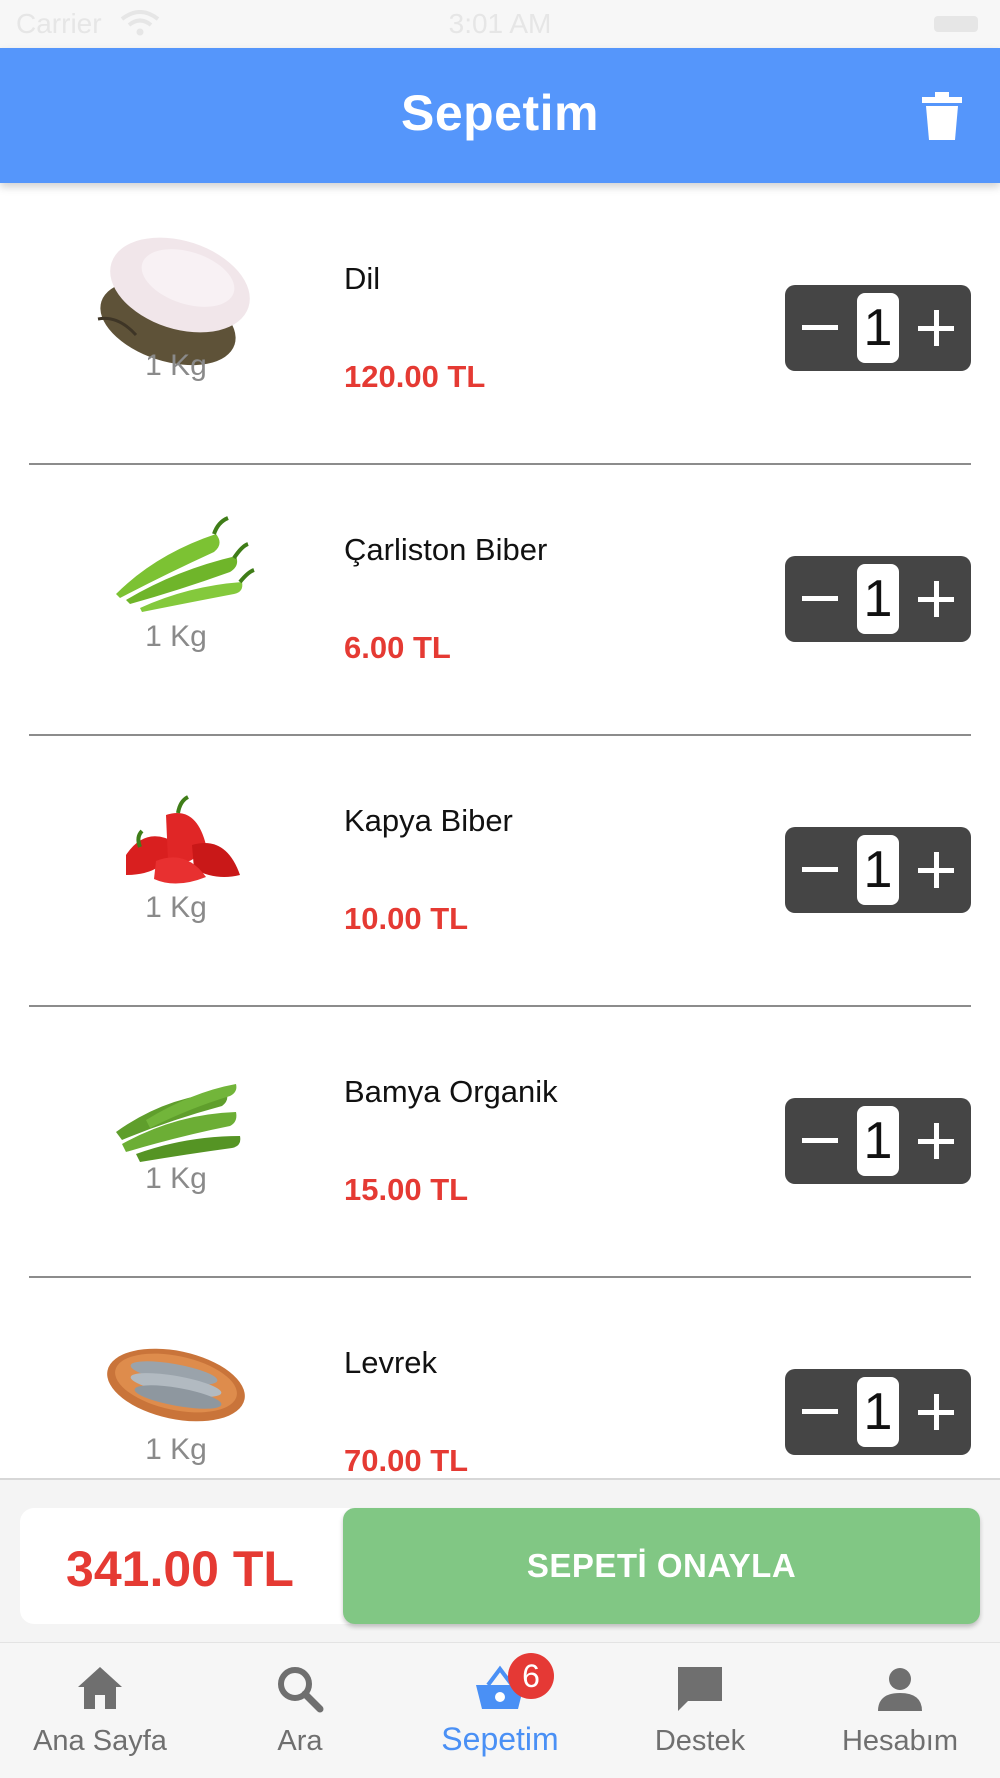 The width and height of the screenshot is (1000, 1778). I want to click on product-name: Dil, so click(362, 278).